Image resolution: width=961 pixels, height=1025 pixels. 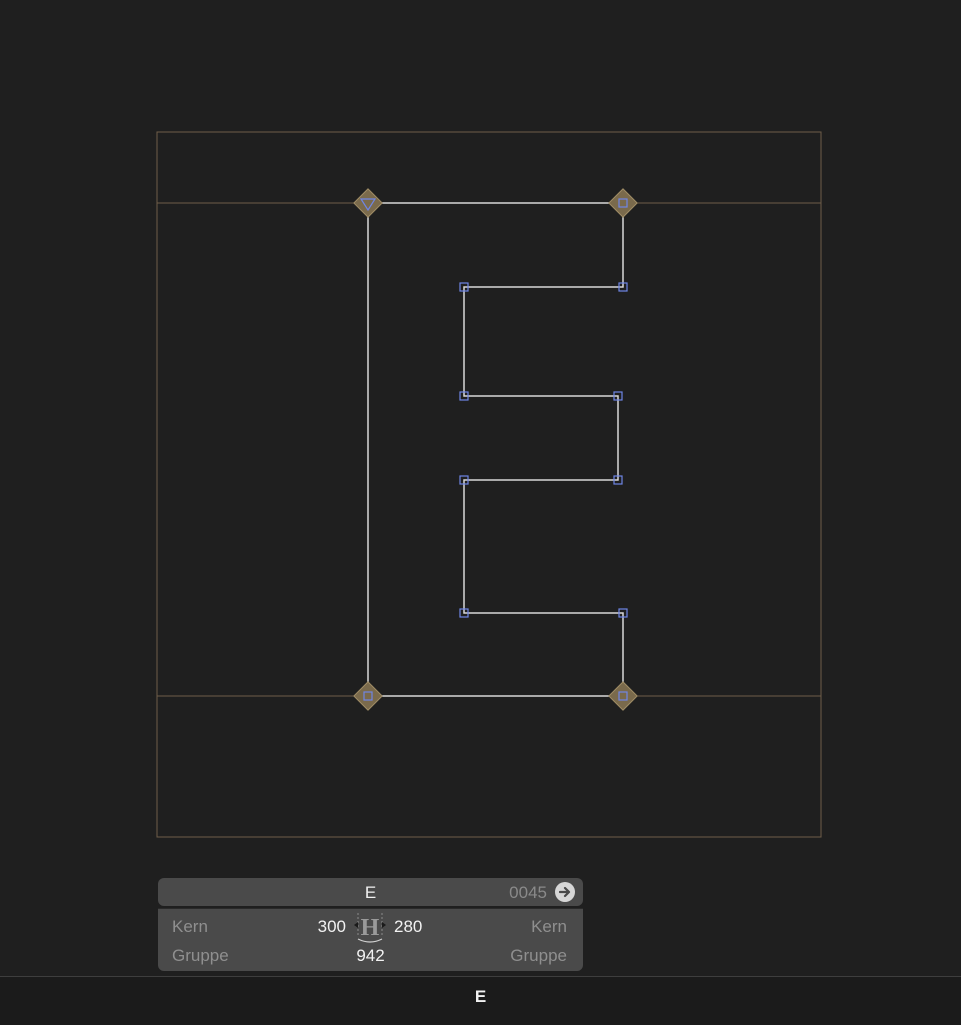 What do you see at coordinates (495, 449) in the screenshot?
I see `glyph-contour` at bounding box center [495, 449].